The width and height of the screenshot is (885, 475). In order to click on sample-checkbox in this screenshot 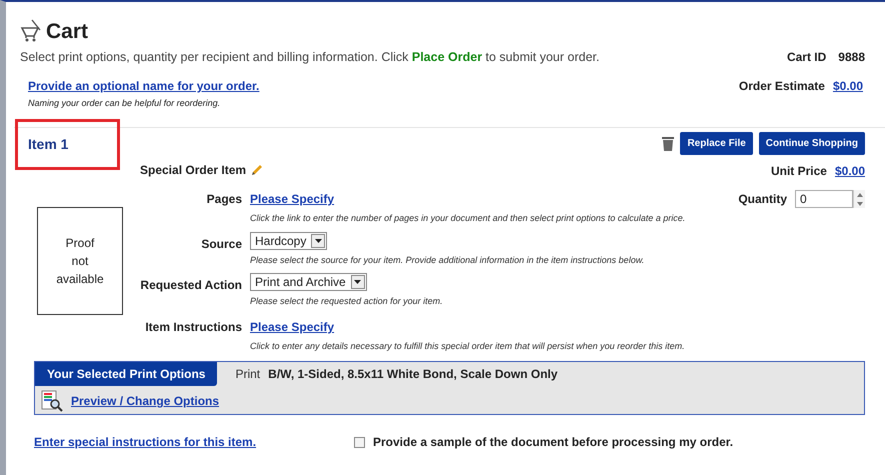, I will do `click(359, 442)`.